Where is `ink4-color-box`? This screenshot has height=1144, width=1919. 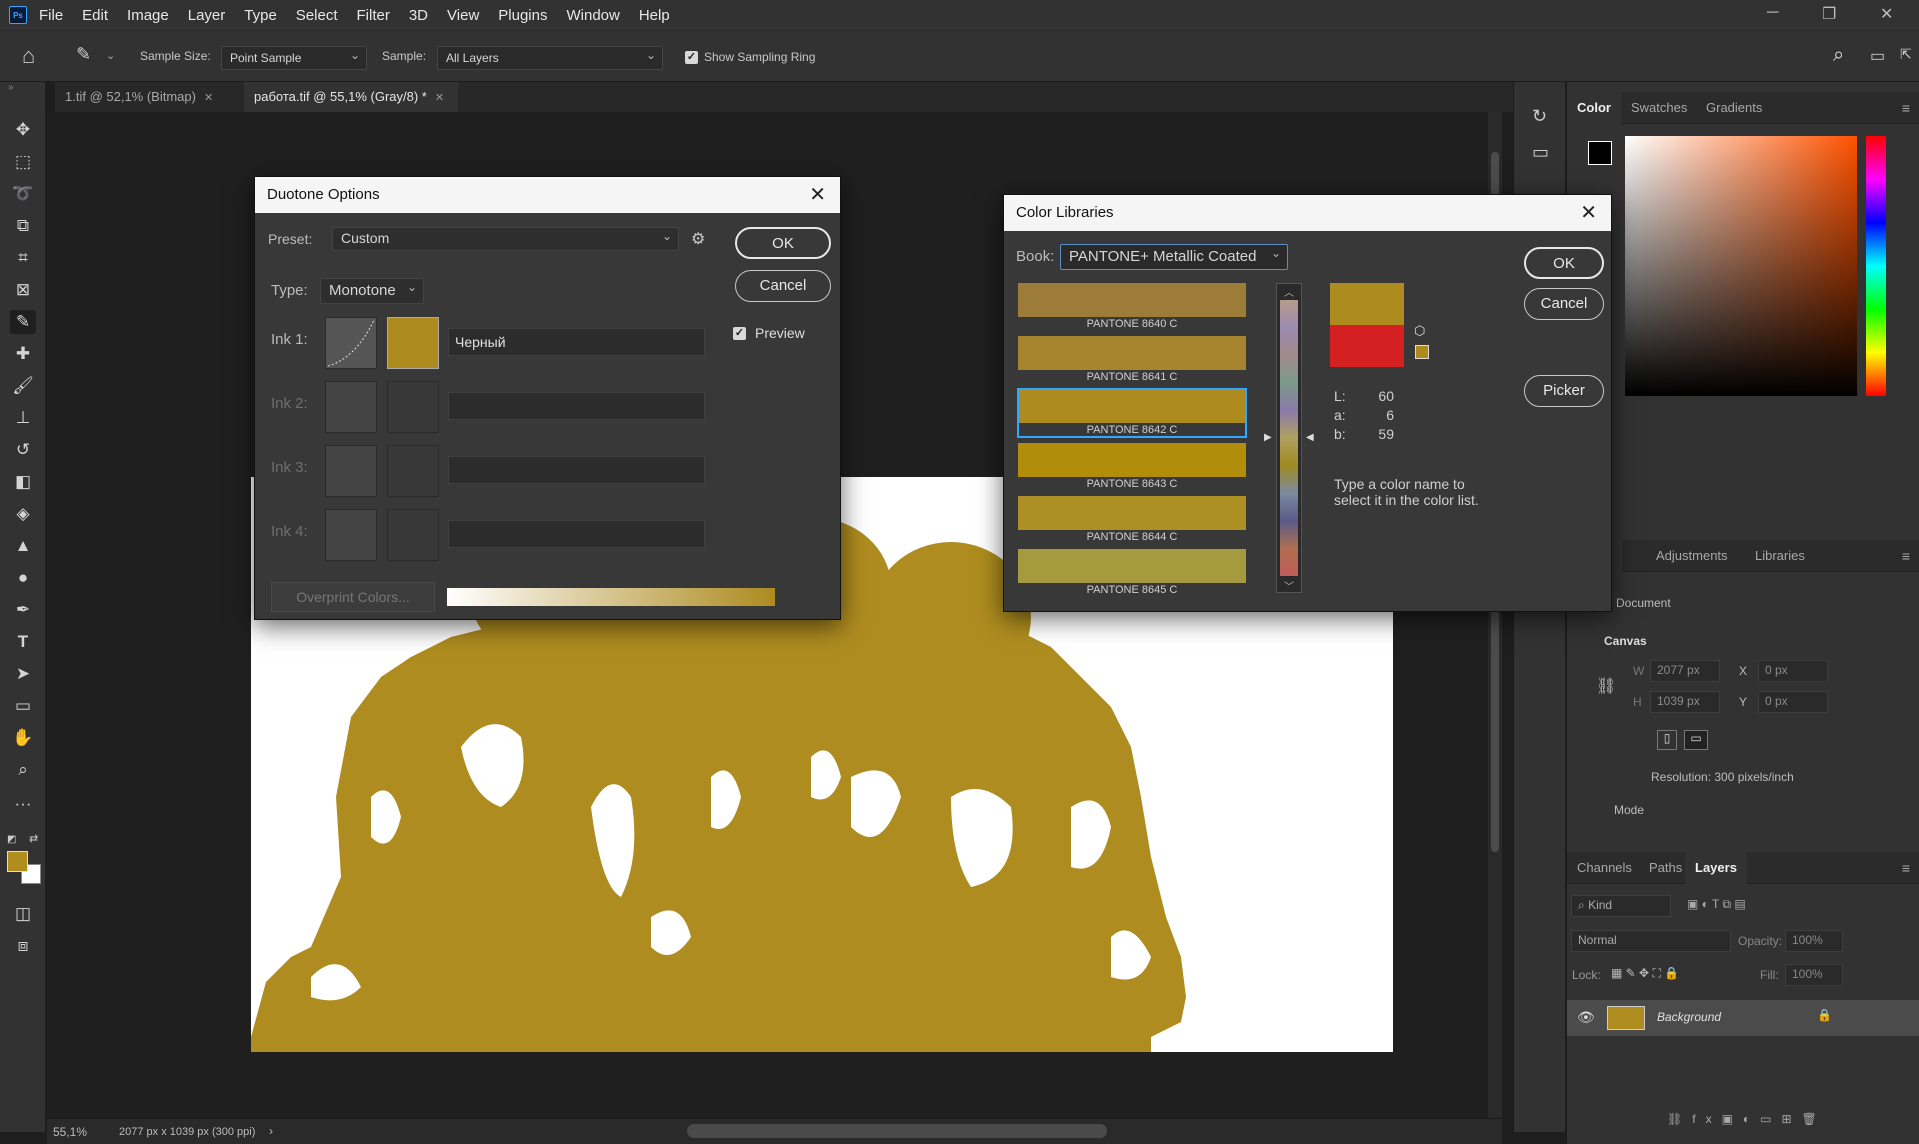 ink4-color-box is located at coordinates (413, 535).